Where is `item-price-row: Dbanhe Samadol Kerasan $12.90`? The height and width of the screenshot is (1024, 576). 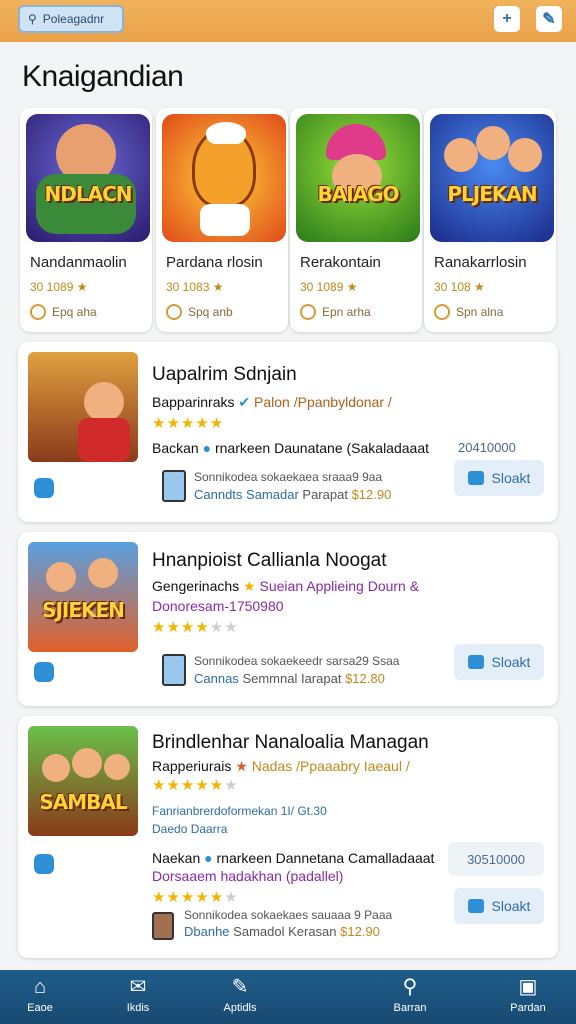
item-price-row: Dbanhe Samadol Kerasan $12.90 is located at coordinates (282, 931).